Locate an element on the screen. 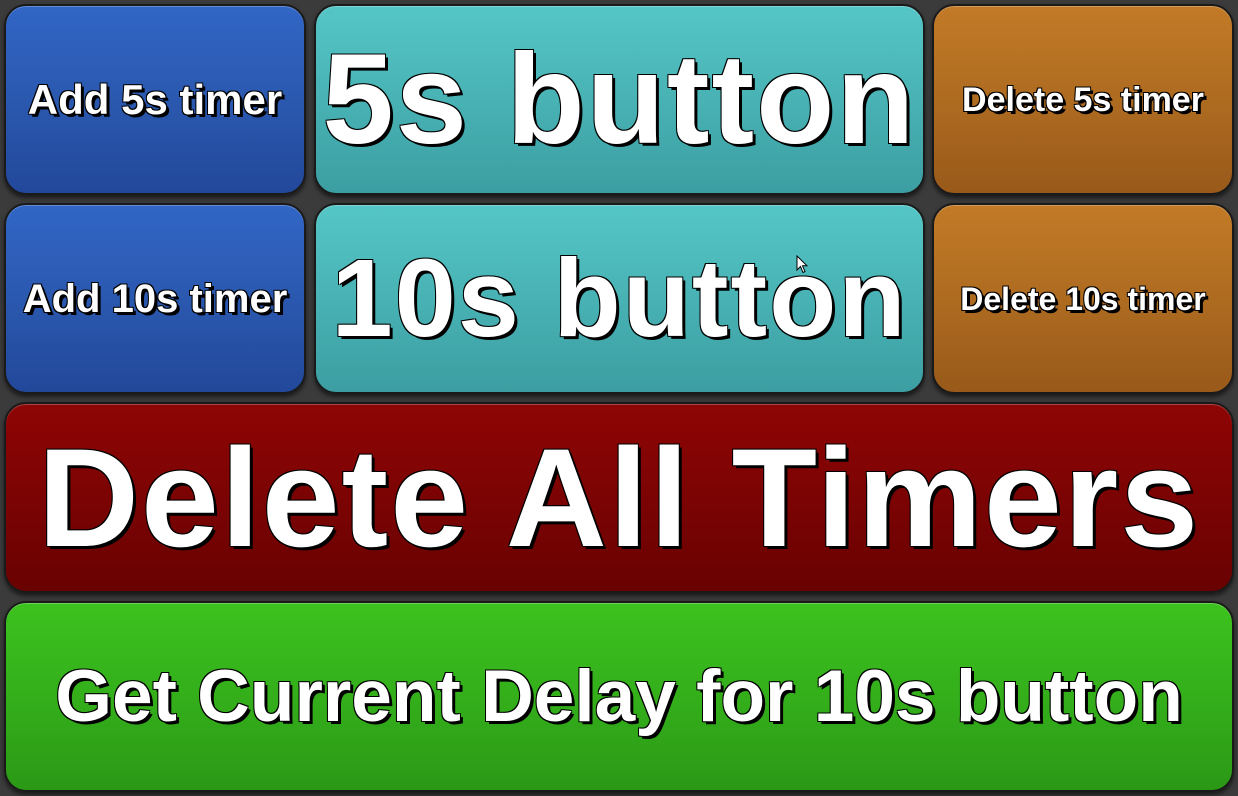 The image size is (1238, 796). 10s-button-label: 10s button is located at coordinates (619, 298).